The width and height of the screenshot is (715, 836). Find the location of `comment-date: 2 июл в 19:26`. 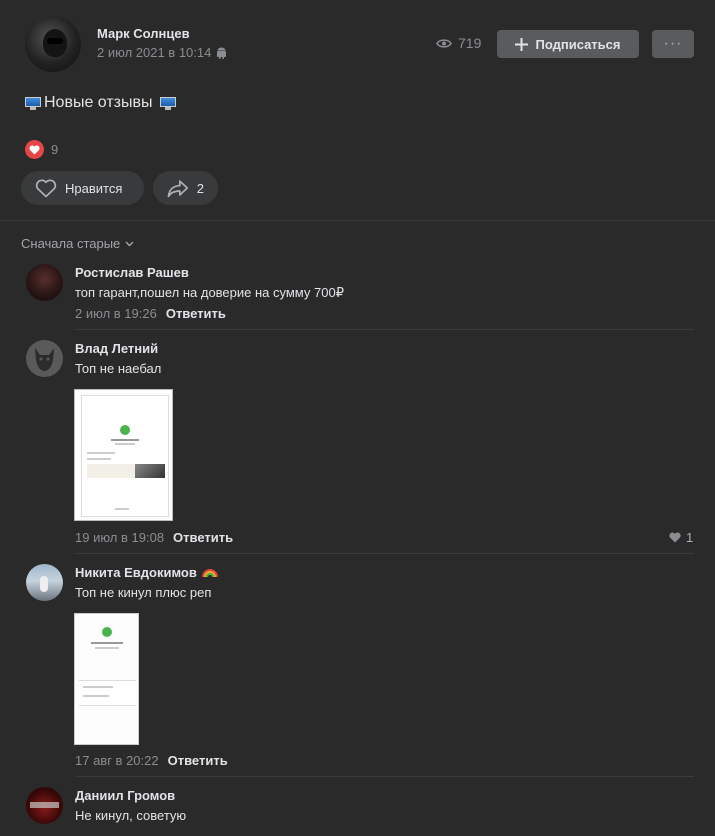

comment-date: 2 июл в 19:26 is located at coordinates (116, 313).